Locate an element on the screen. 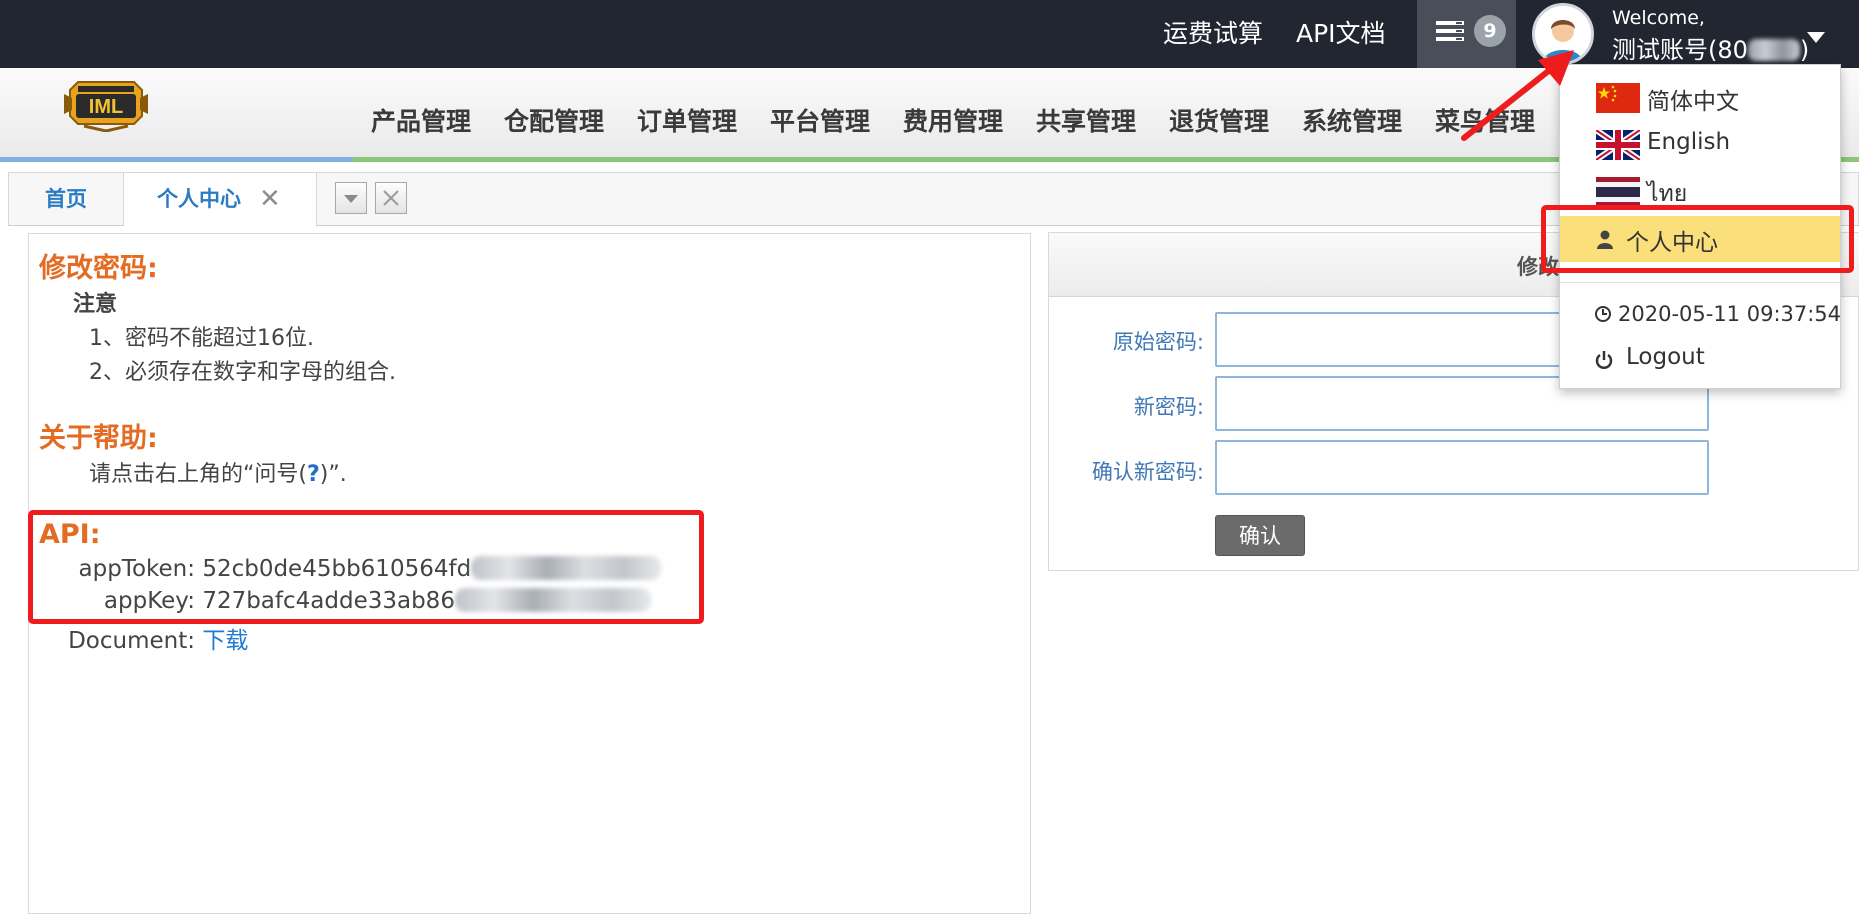 The height and width of the screenshot is (914, 1859). nav-share: 共享管理 is located at coordinates (1086, 120).